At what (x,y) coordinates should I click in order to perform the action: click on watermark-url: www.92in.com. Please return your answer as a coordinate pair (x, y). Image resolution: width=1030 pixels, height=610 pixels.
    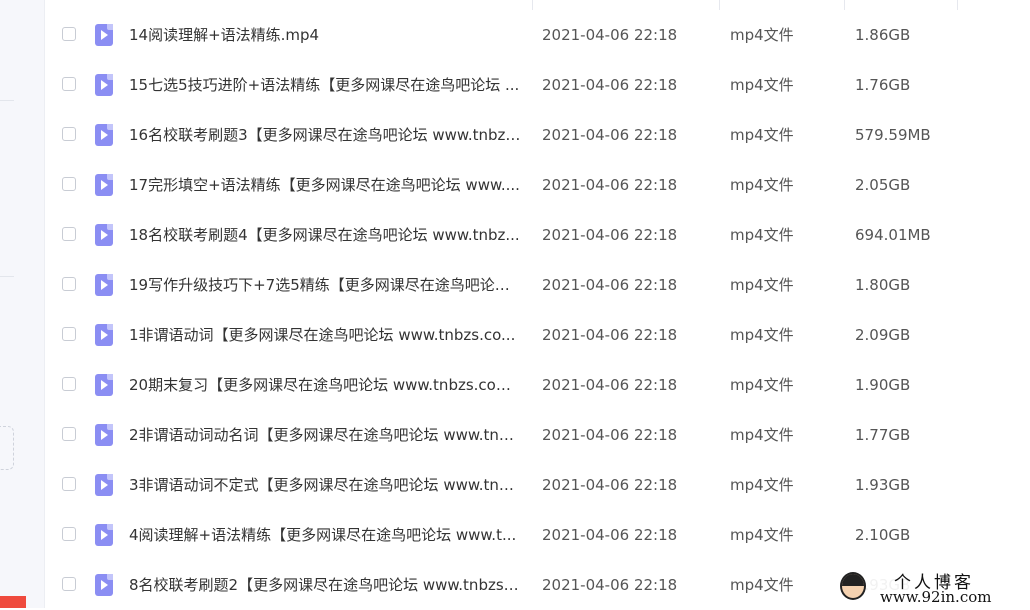
    Looking at the image, I should click on (936, 597).